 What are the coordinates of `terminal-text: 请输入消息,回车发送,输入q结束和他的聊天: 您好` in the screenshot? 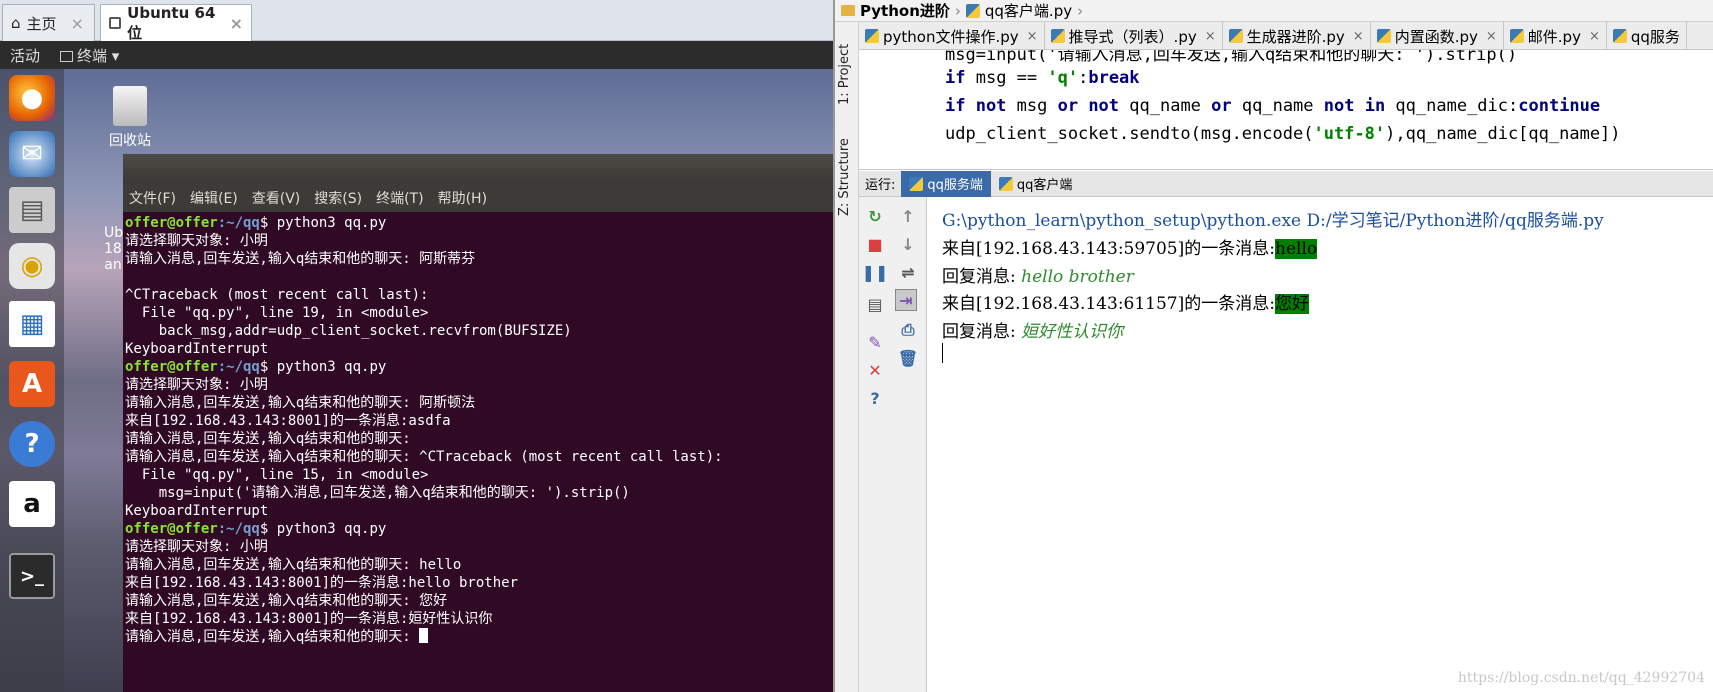 It's located at (286, 601).